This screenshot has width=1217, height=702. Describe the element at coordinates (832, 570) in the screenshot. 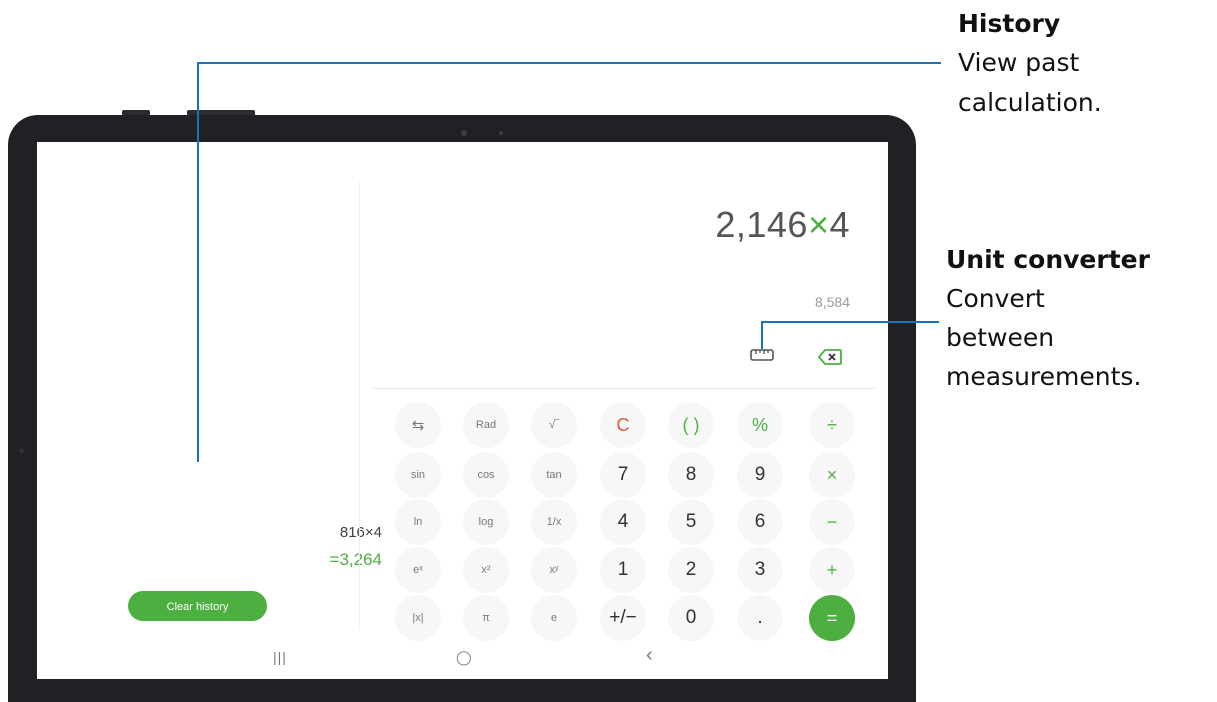

I see `plus-key: +` at that location.